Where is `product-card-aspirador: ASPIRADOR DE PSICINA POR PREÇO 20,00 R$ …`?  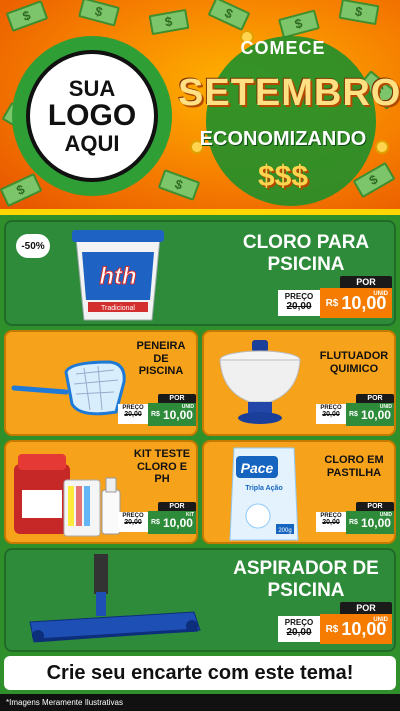
product-card-aspirador: ASPIRADOR DE PSICINA POR PREÇO 20,00 R$ … is located at coordinates (200, 600).